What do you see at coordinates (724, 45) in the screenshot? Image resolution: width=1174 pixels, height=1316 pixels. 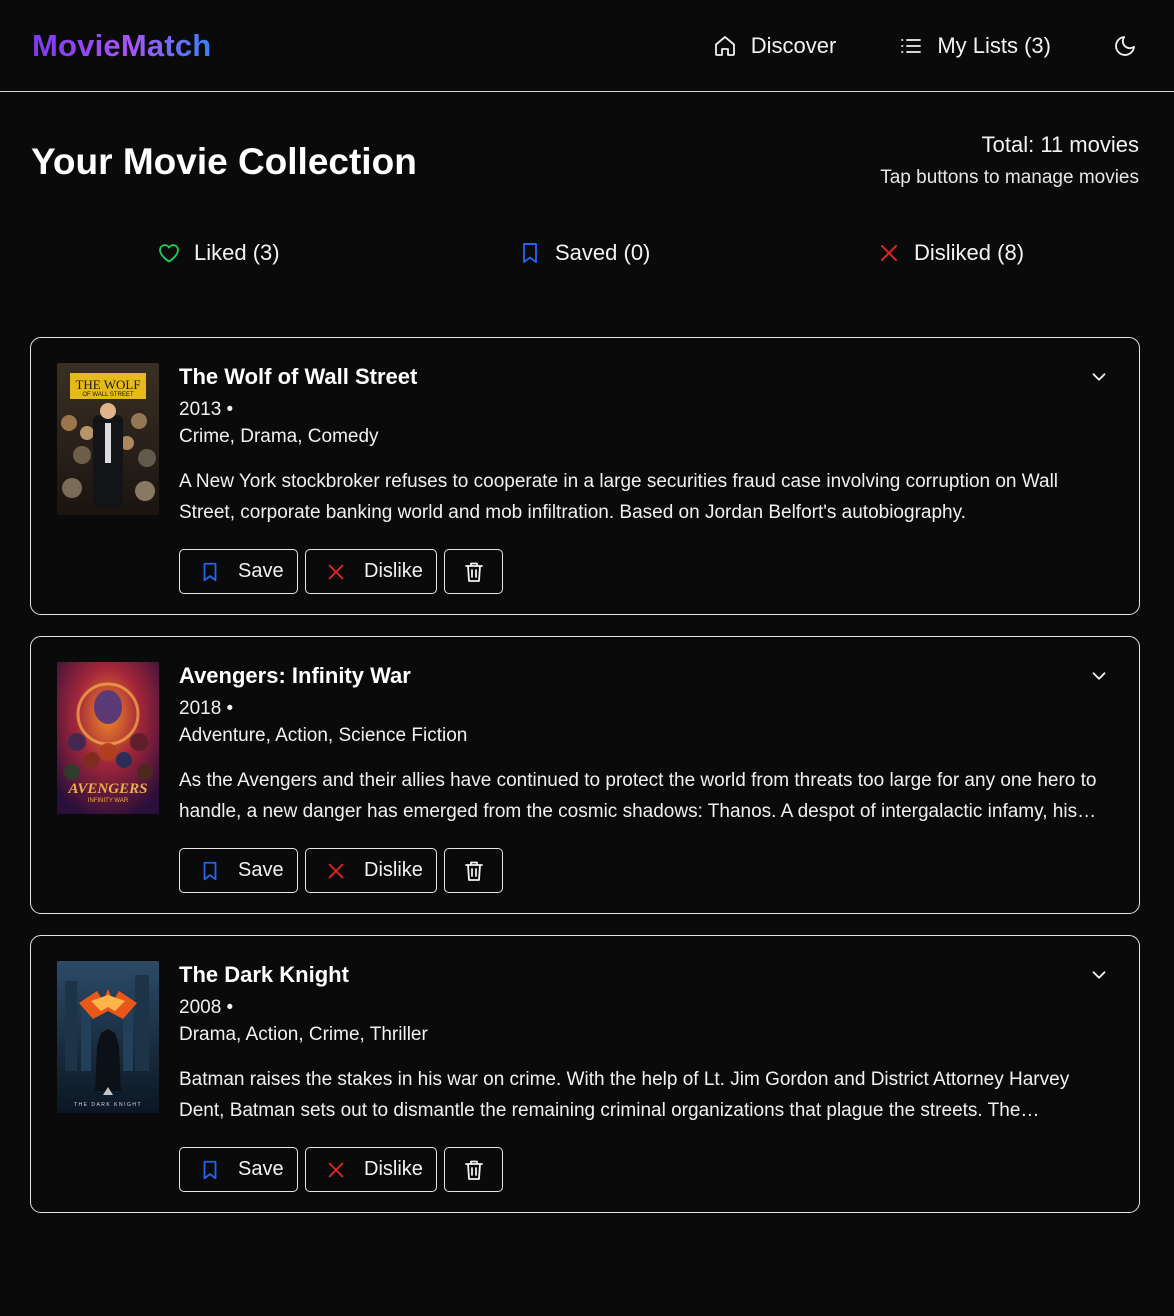 I see `home-icon` at bounding box center [724, 45].